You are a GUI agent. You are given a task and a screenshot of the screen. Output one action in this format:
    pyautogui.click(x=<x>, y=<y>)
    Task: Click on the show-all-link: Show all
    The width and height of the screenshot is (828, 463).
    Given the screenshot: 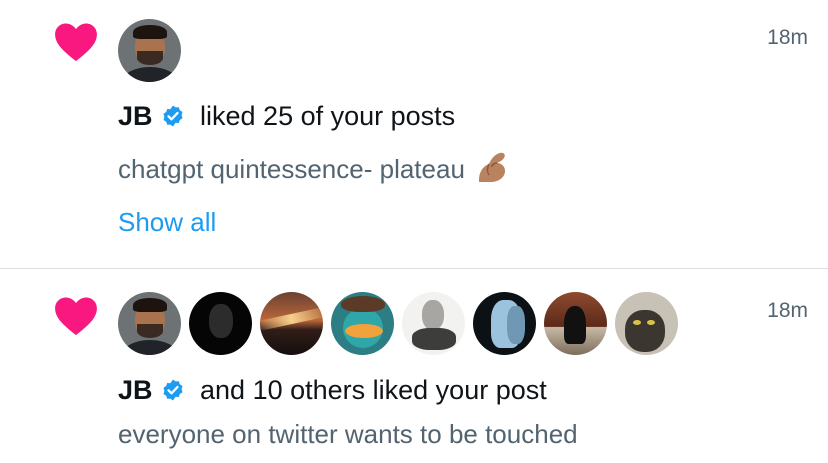 What is the action you would take?
    pyautogui.click(x=167, y=222)
    